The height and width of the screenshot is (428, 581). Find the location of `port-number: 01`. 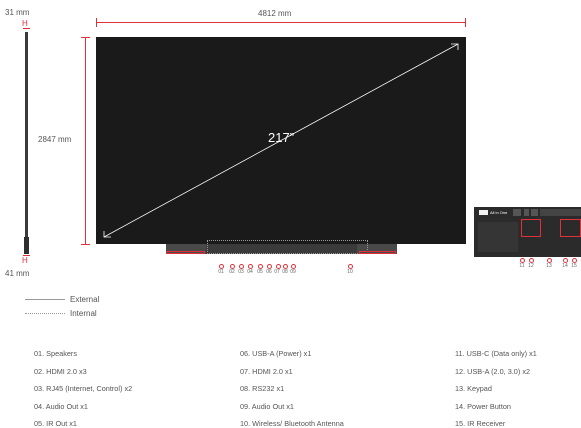

port-number: 01 is located at coordinates (221, 272).